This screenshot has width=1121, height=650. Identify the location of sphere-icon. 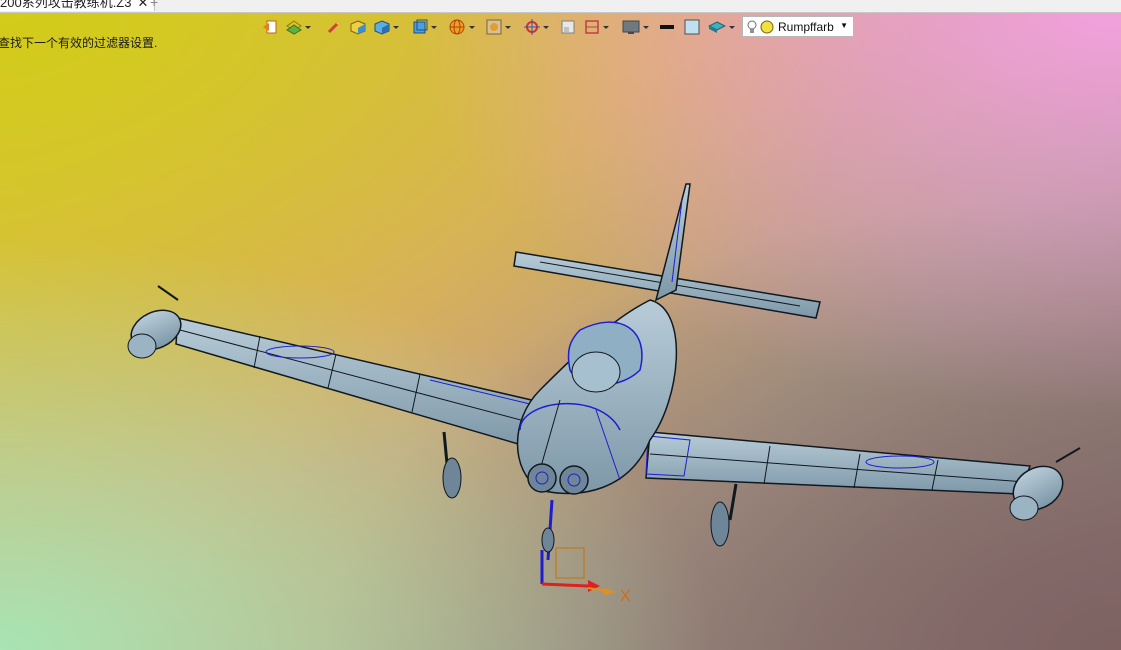
(461, 27).